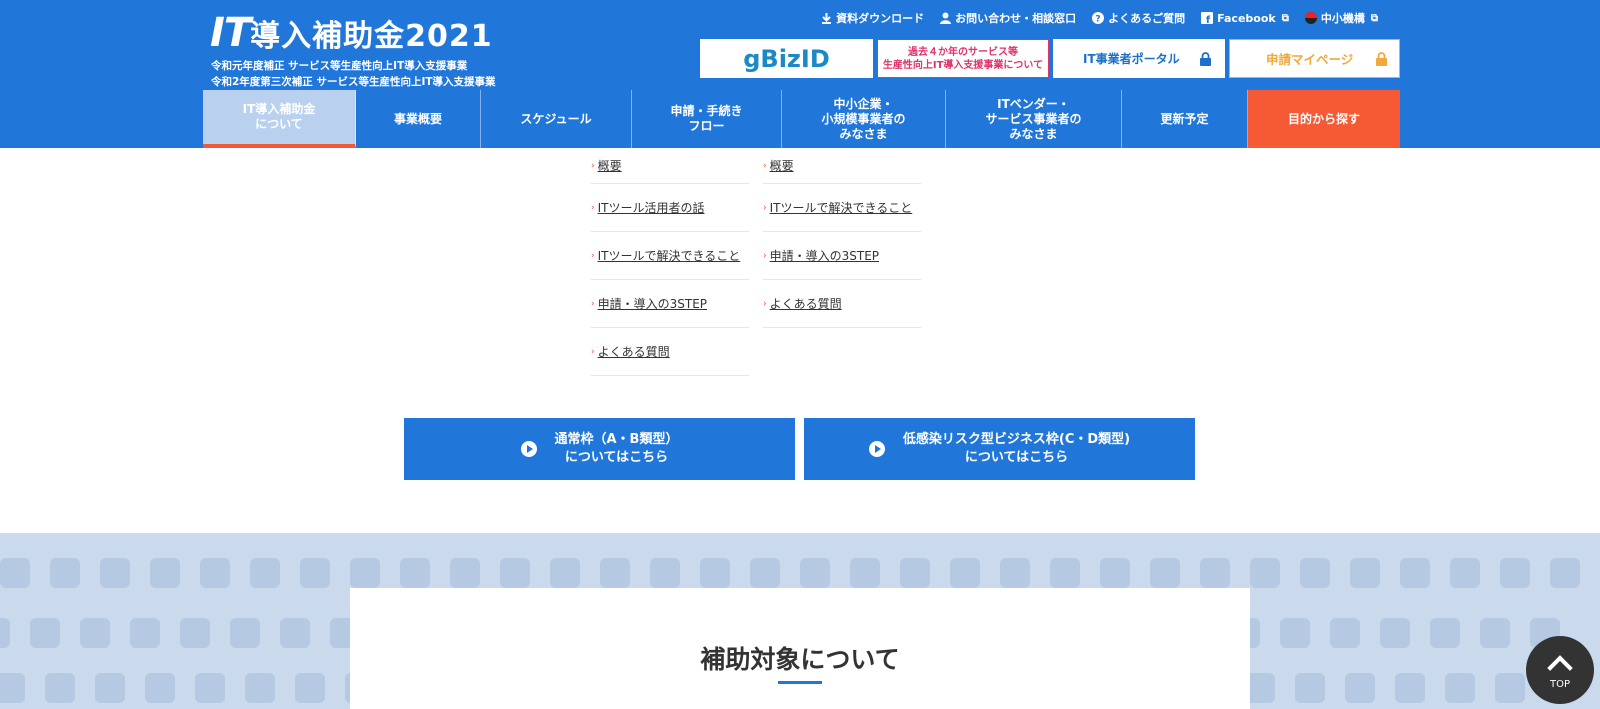 Image resolution: width=1600 pixels, height=709 pixels. I want to click on question-icon: ?, so click(1098, 18).